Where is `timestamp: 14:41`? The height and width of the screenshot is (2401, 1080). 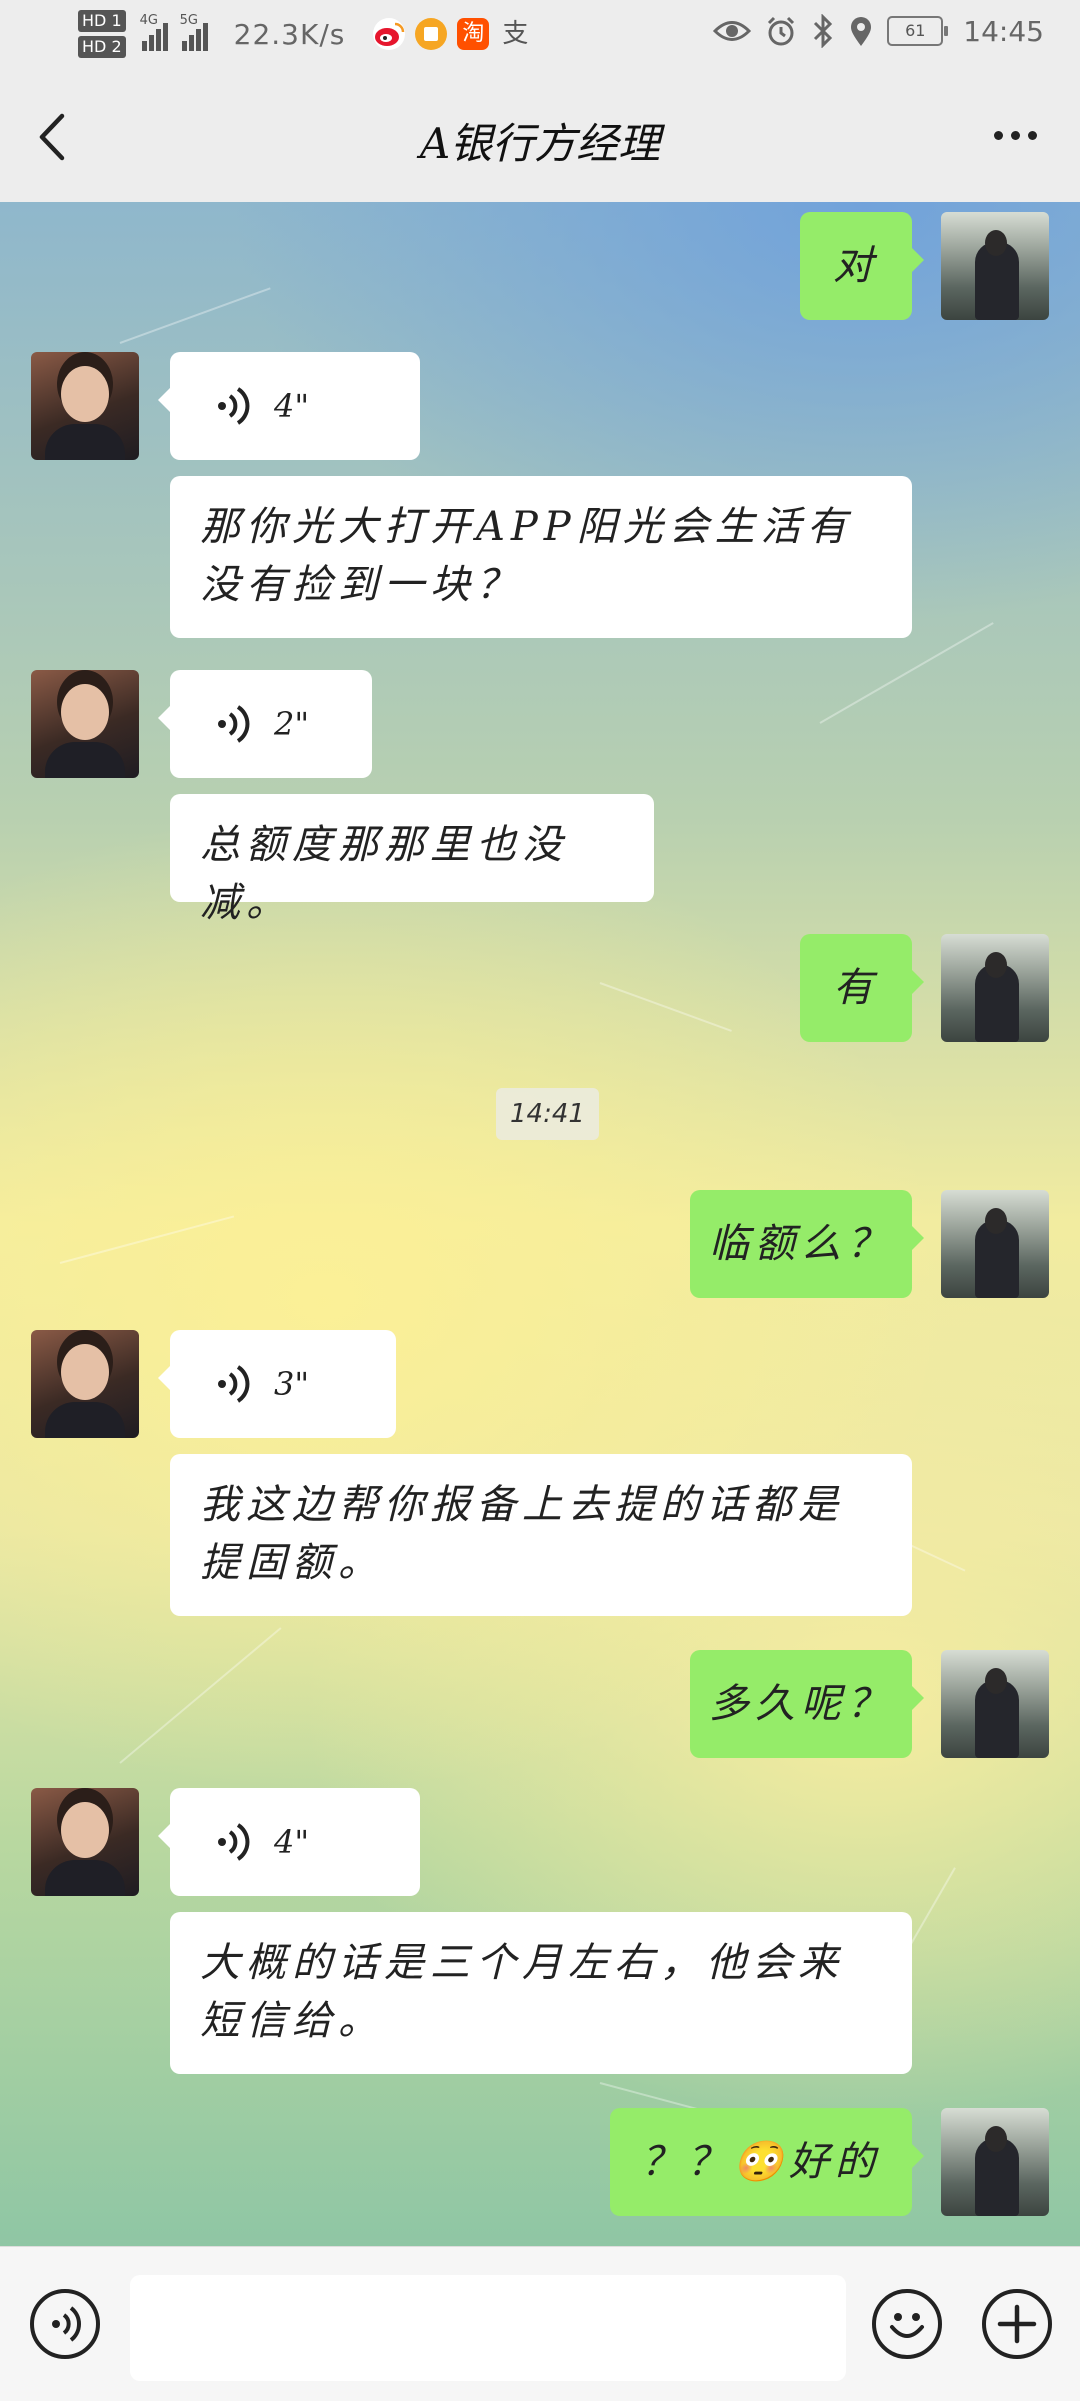
timestamp: 14:41 is located at coordinates (547, 1114).